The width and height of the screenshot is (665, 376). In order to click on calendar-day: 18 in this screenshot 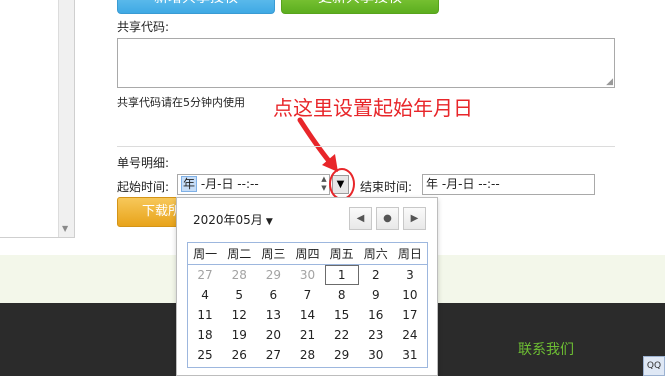, I will do `click(205, 335)`.